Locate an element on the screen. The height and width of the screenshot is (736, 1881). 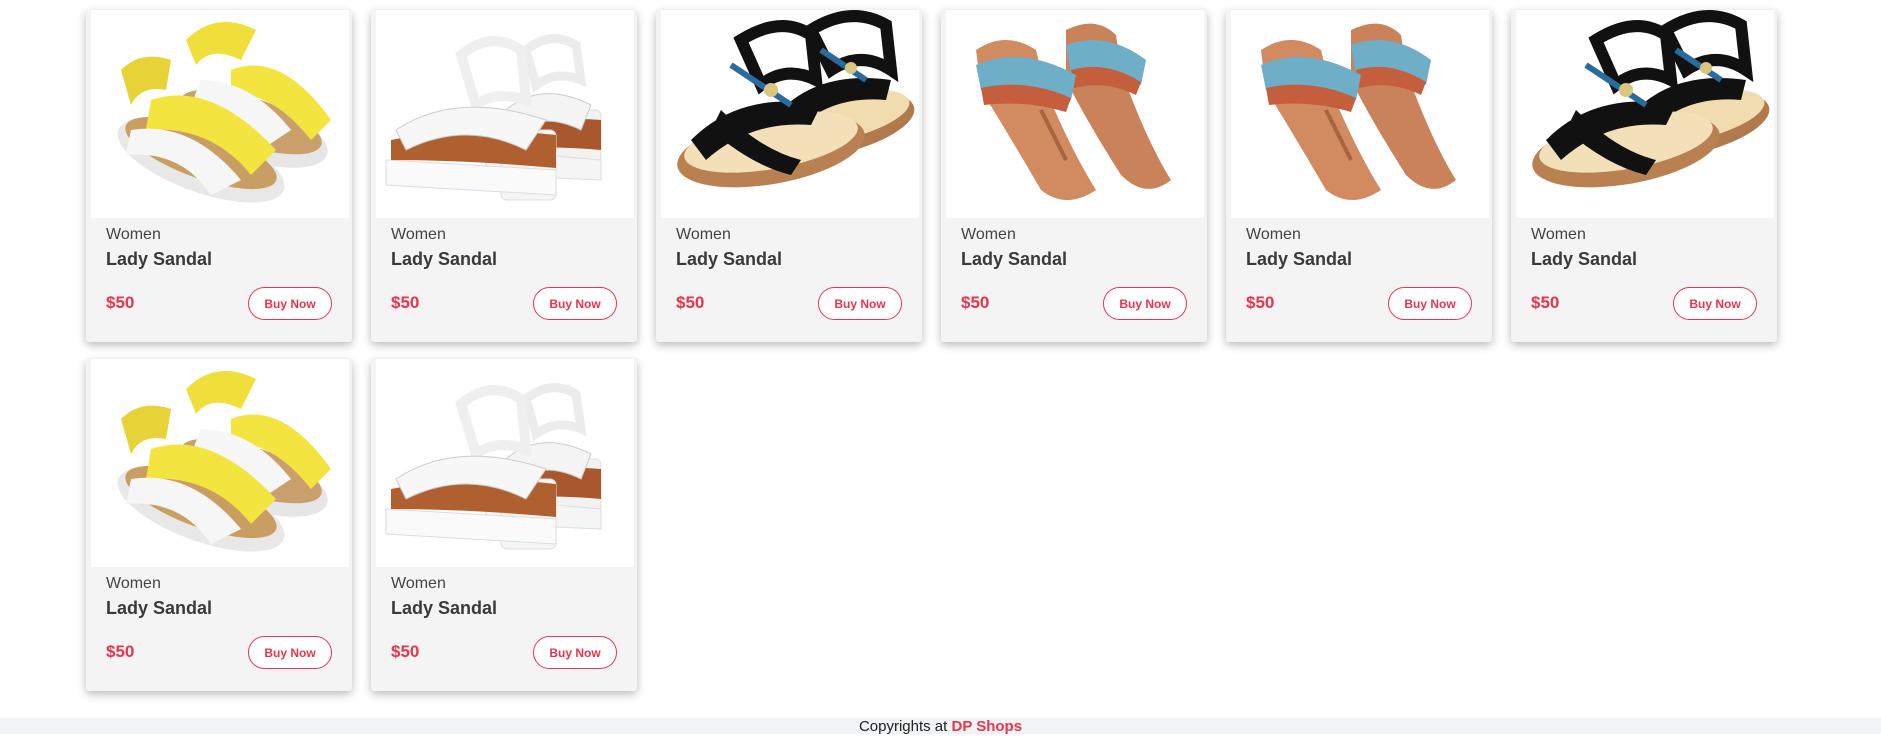
footer: Copyrights at DP Shops is located at coordinates (940, 726).